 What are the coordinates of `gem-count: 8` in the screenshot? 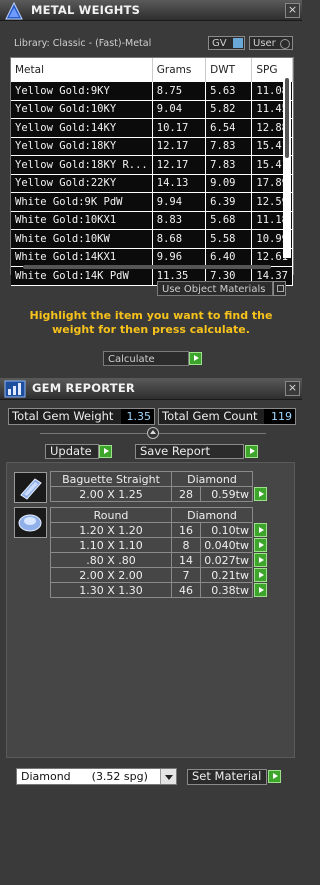 It's located at (186, 545).